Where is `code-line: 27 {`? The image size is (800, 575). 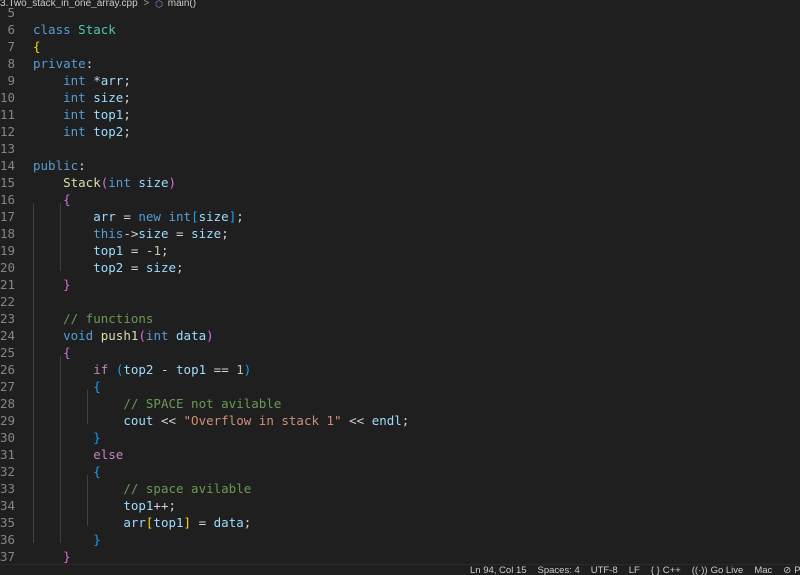 code-line: 27 { is located at coordinates (400, 386).